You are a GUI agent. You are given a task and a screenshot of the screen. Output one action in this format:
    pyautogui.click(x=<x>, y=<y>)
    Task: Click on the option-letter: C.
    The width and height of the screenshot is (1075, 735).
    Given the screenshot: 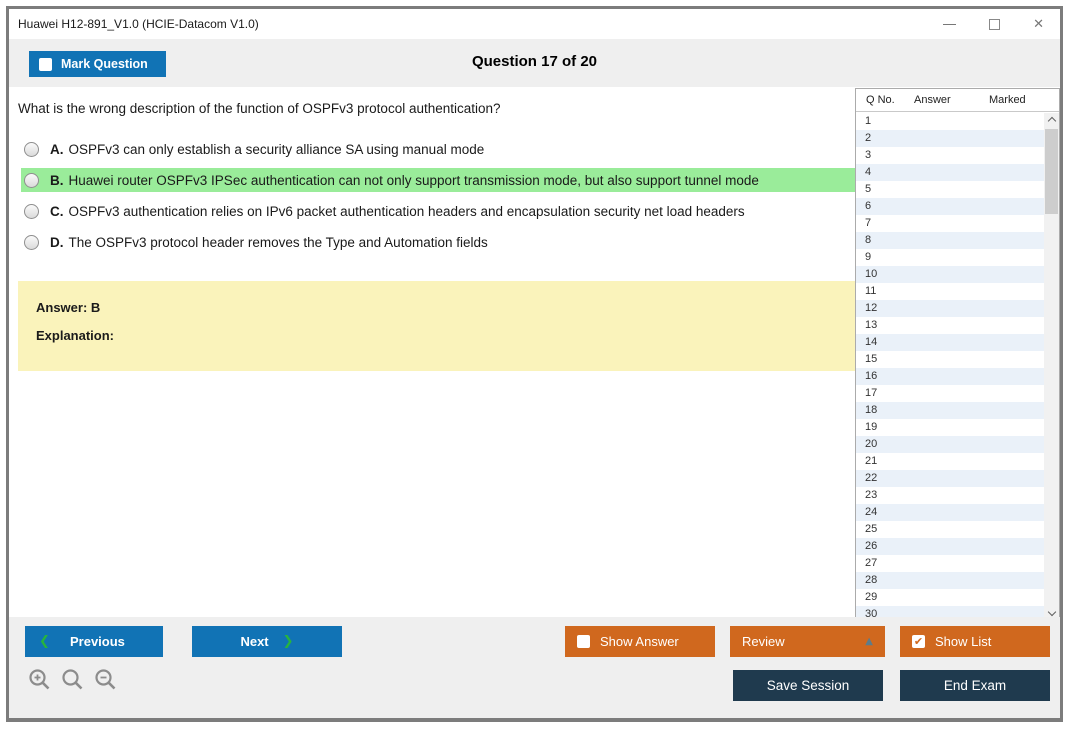 What is the action you would take?
    pyautogui.click(x=57, y=211)
    